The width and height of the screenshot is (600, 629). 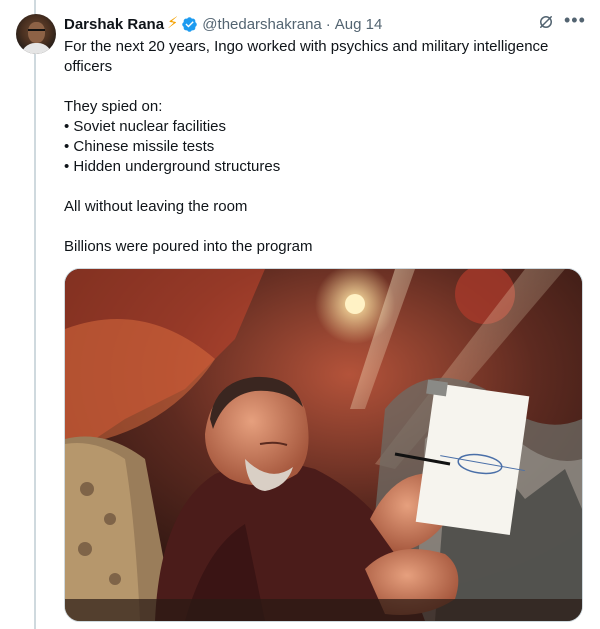 What do you see at coordinates (156, 206) in the screenshot?
I see `tweet-line: All without leaving the room` at bounding box center [156, 206].